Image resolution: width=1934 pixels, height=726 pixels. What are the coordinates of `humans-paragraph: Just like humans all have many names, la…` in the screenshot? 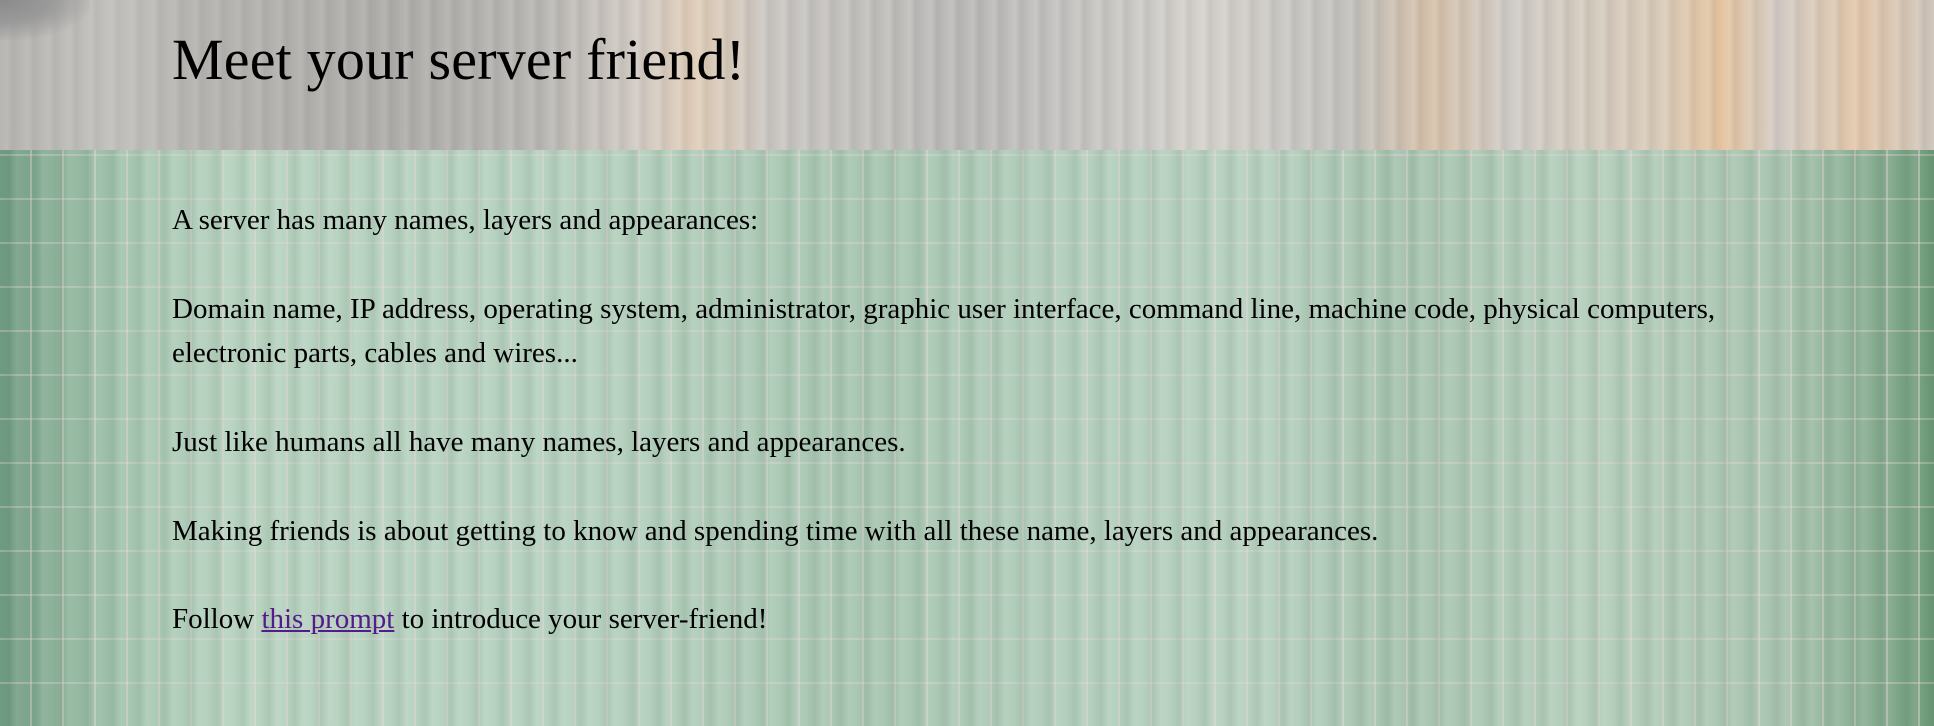 It's located at (539, 442).